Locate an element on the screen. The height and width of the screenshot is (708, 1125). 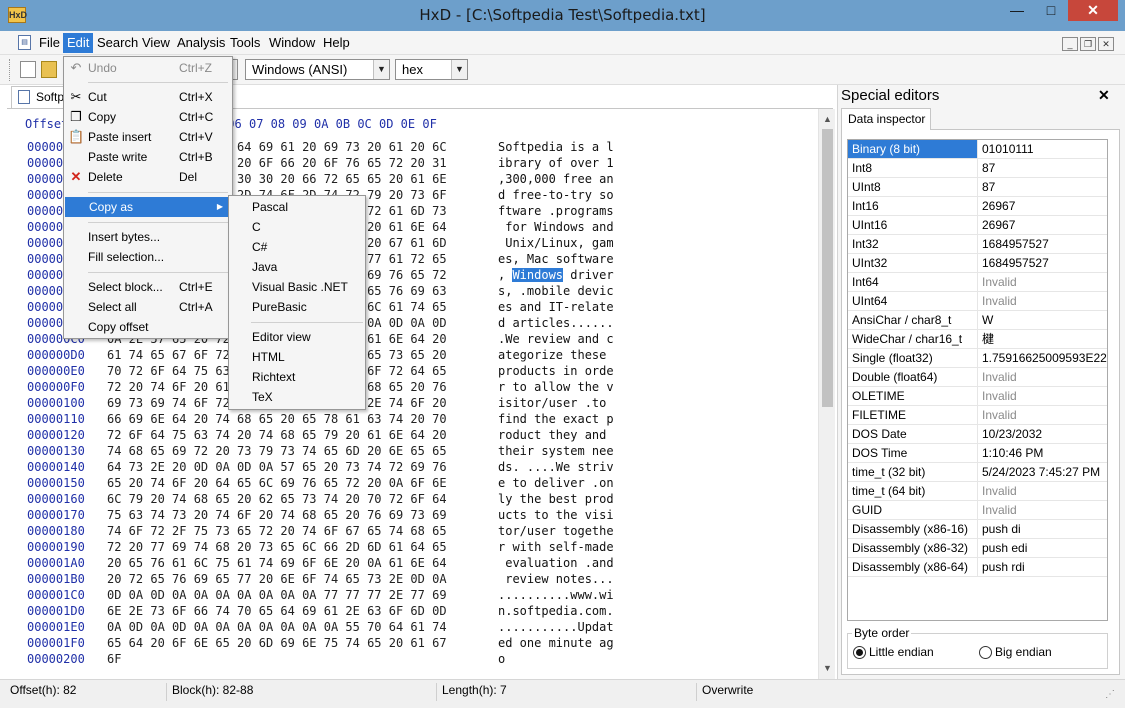
little-endian-label: Little endian is located at coordinates (901, 652).